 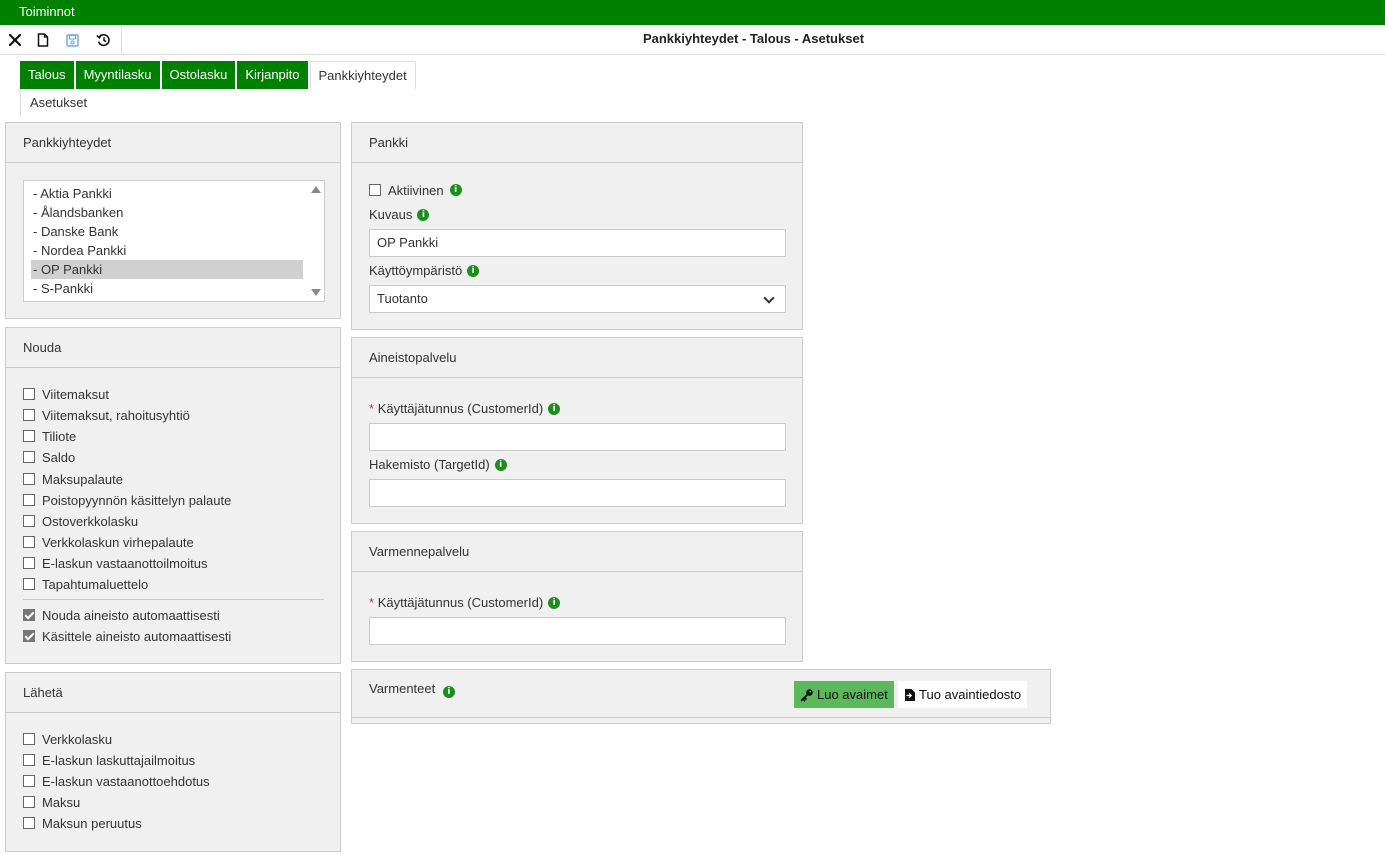 I want to click on cert-customer-id-input, so click(x=577, y=631).